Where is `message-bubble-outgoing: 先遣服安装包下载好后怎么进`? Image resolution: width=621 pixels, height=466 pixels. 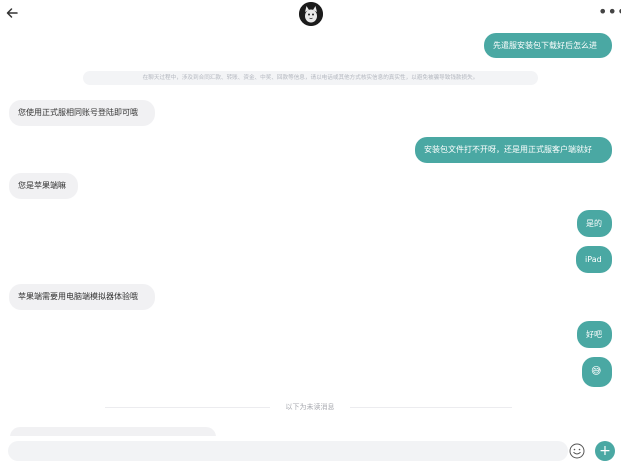
message-bubble-outgoing: 先遣服安装包下载好后怎么进 is located at coordinates (548, 45).